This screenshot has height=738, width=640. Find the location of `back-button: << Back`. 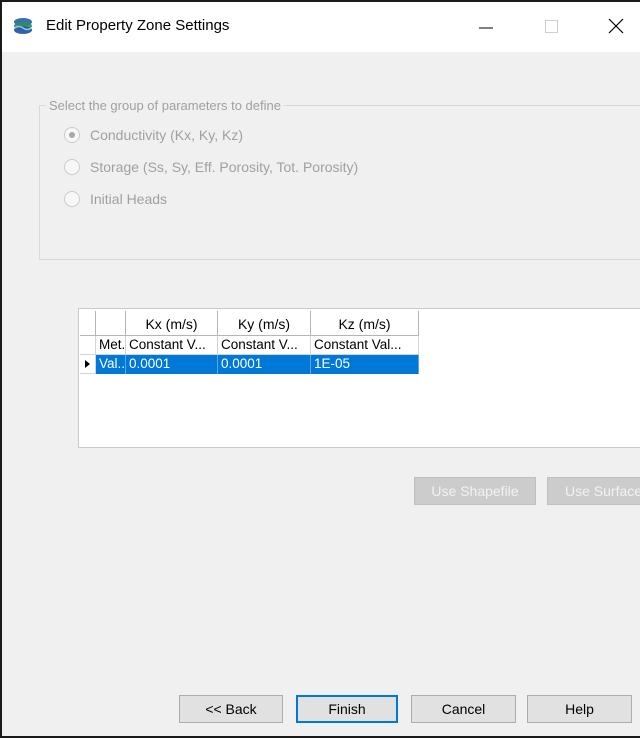

back-button: << Back is located at coordinates (231, 709).